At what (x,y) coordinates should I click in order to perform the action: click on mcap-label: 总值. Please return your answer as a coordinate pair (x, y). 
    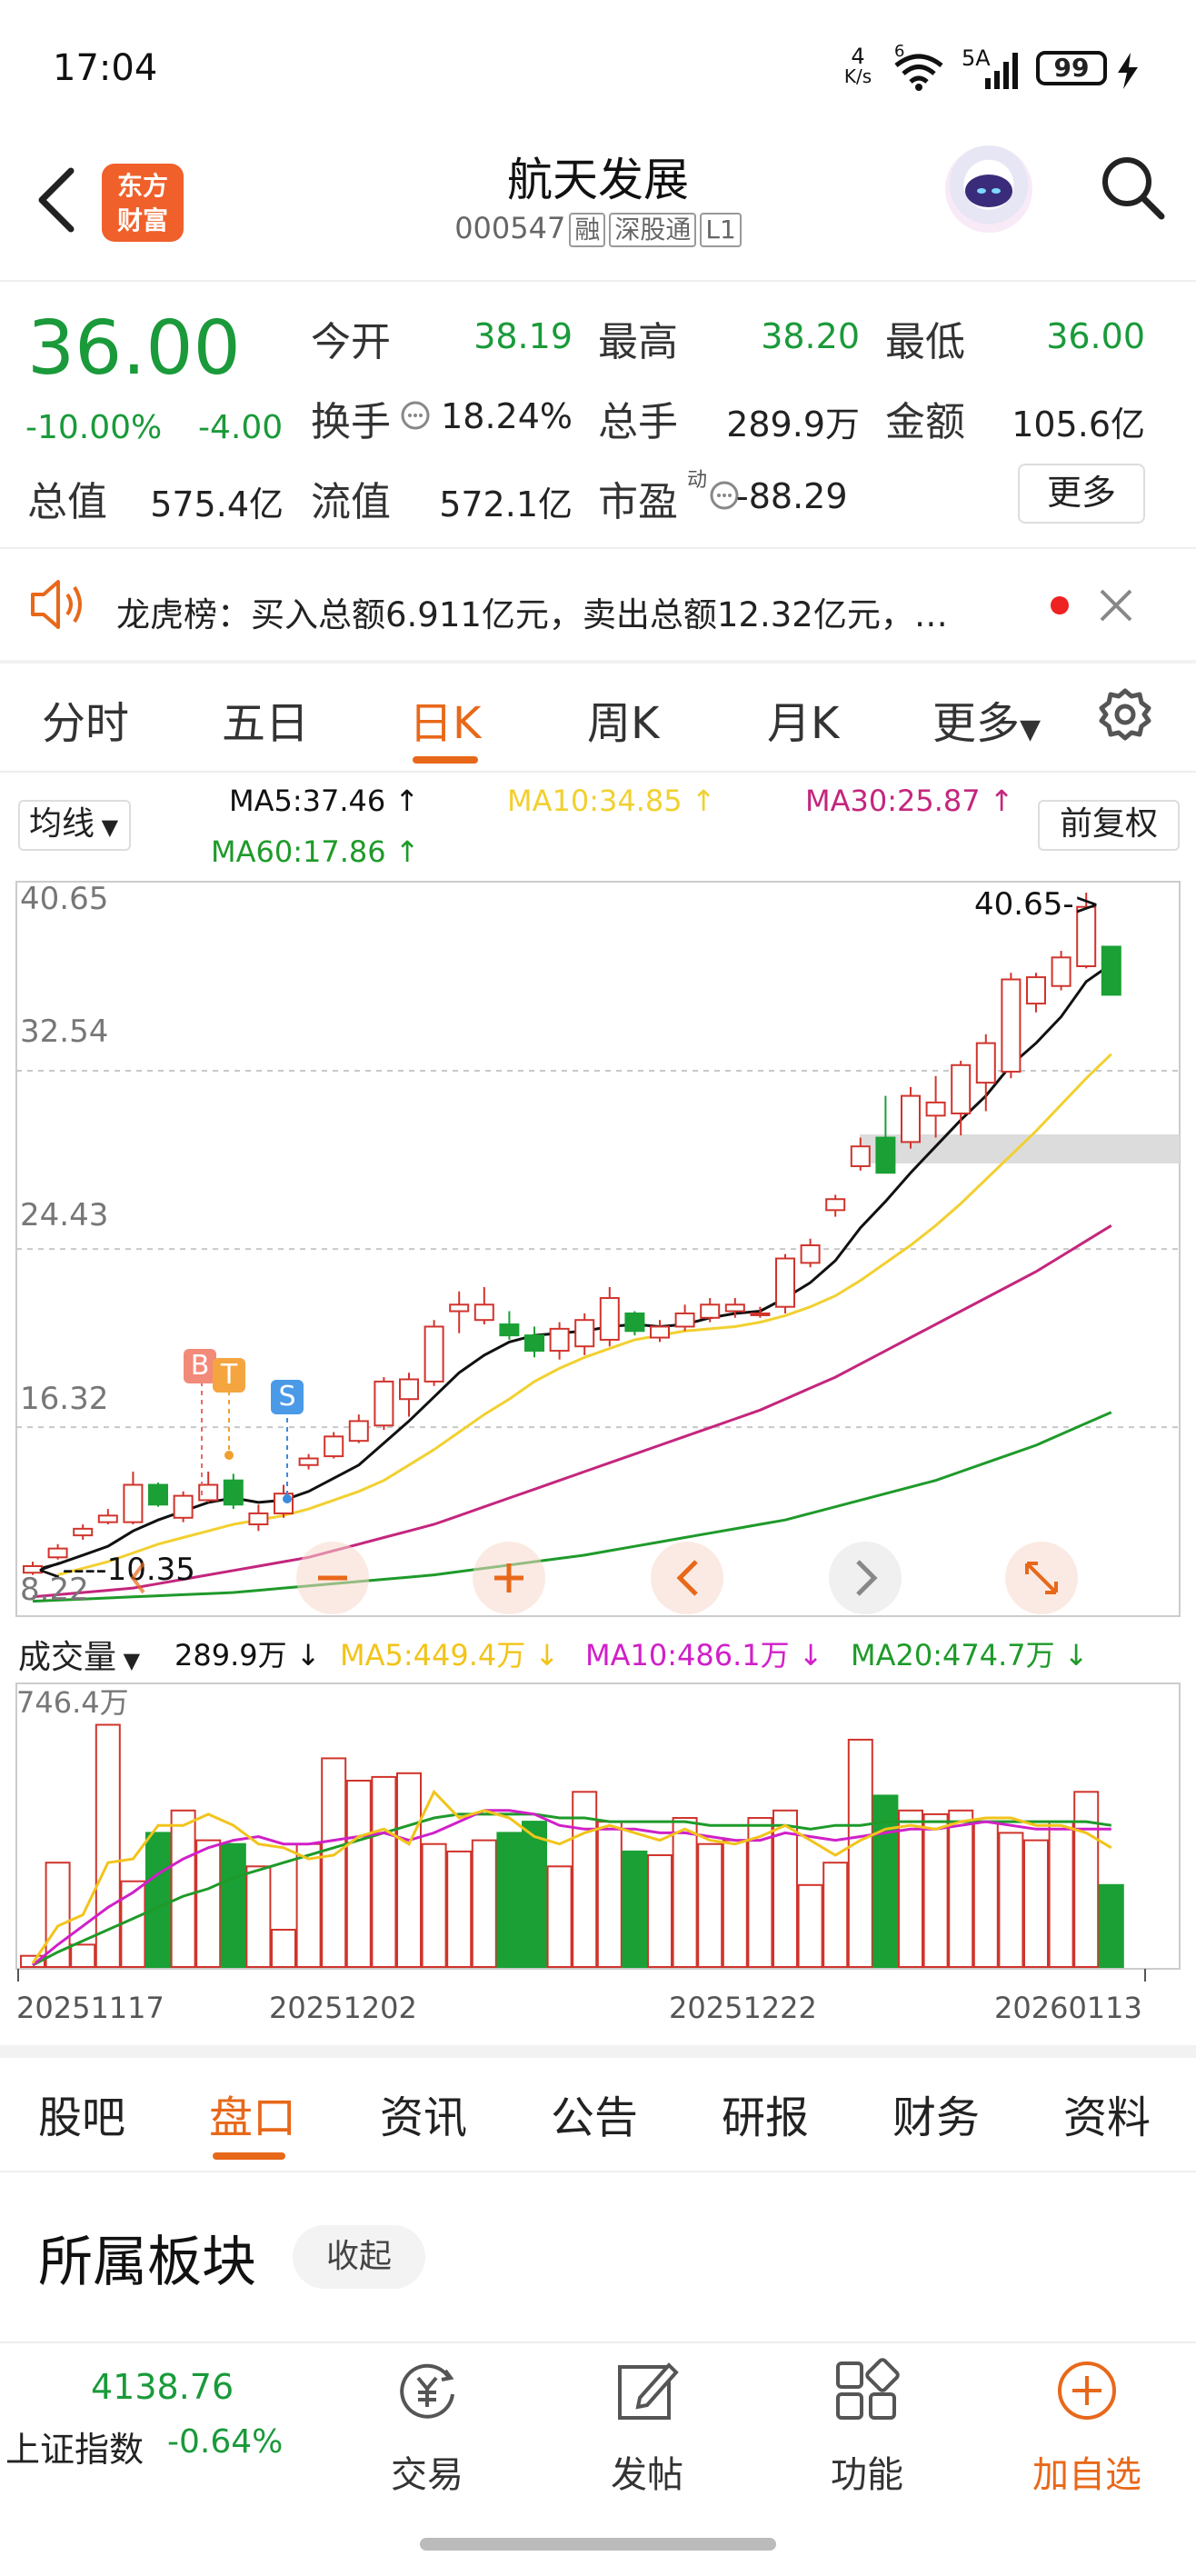
    Looking at the image, I should click on (67, 502).